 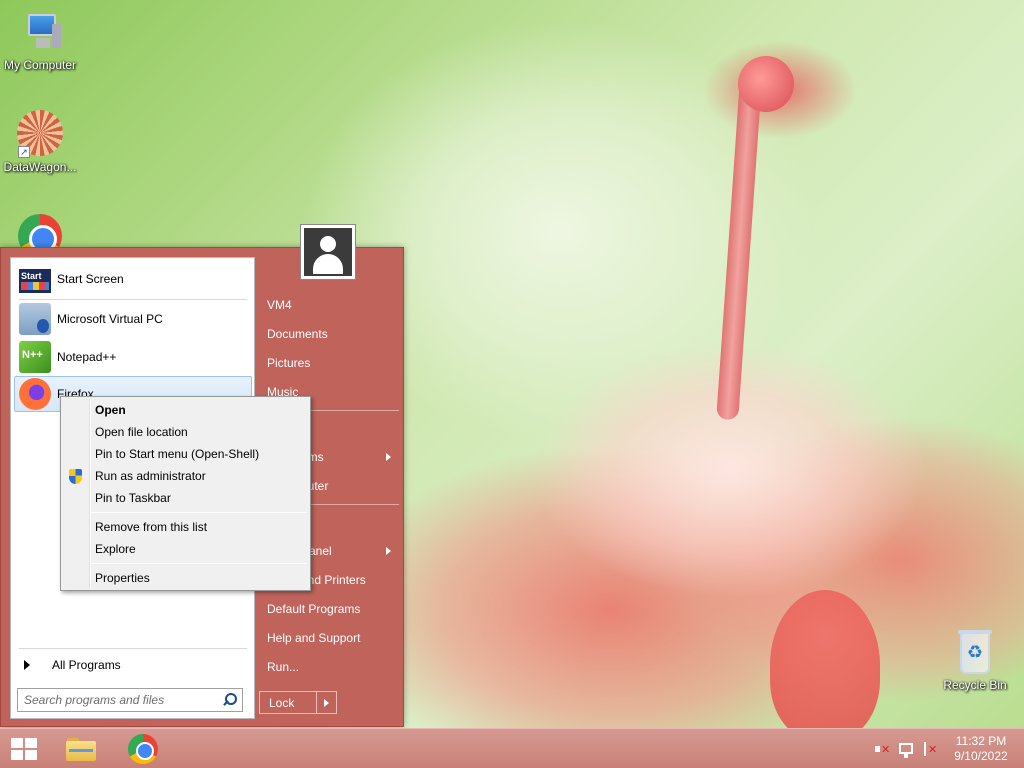 I want to click on right-item-label: Pictures, so click(x=289, y=363).